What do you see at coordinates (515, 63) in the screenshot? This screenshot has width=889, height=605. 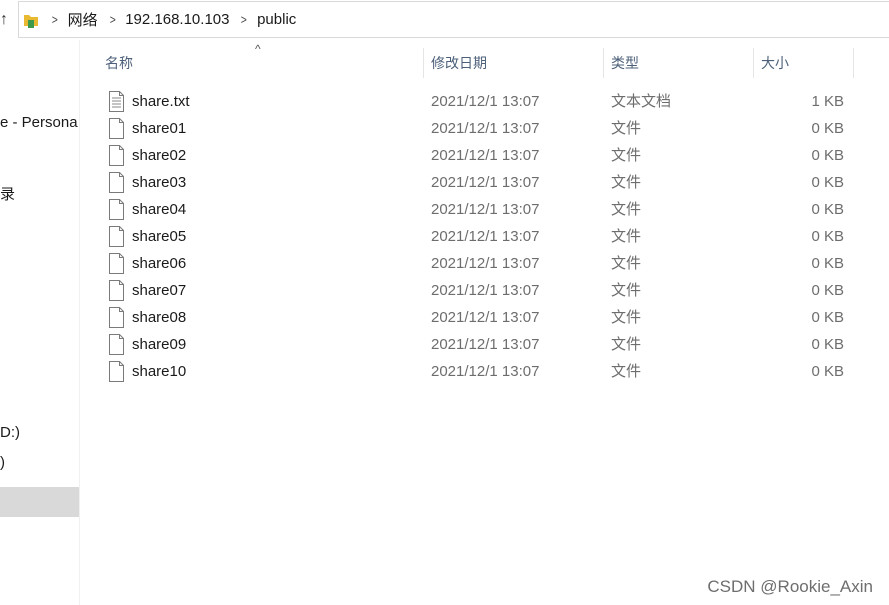 I see `column-header-date: 修改日期` at bounding box center [515, 63].